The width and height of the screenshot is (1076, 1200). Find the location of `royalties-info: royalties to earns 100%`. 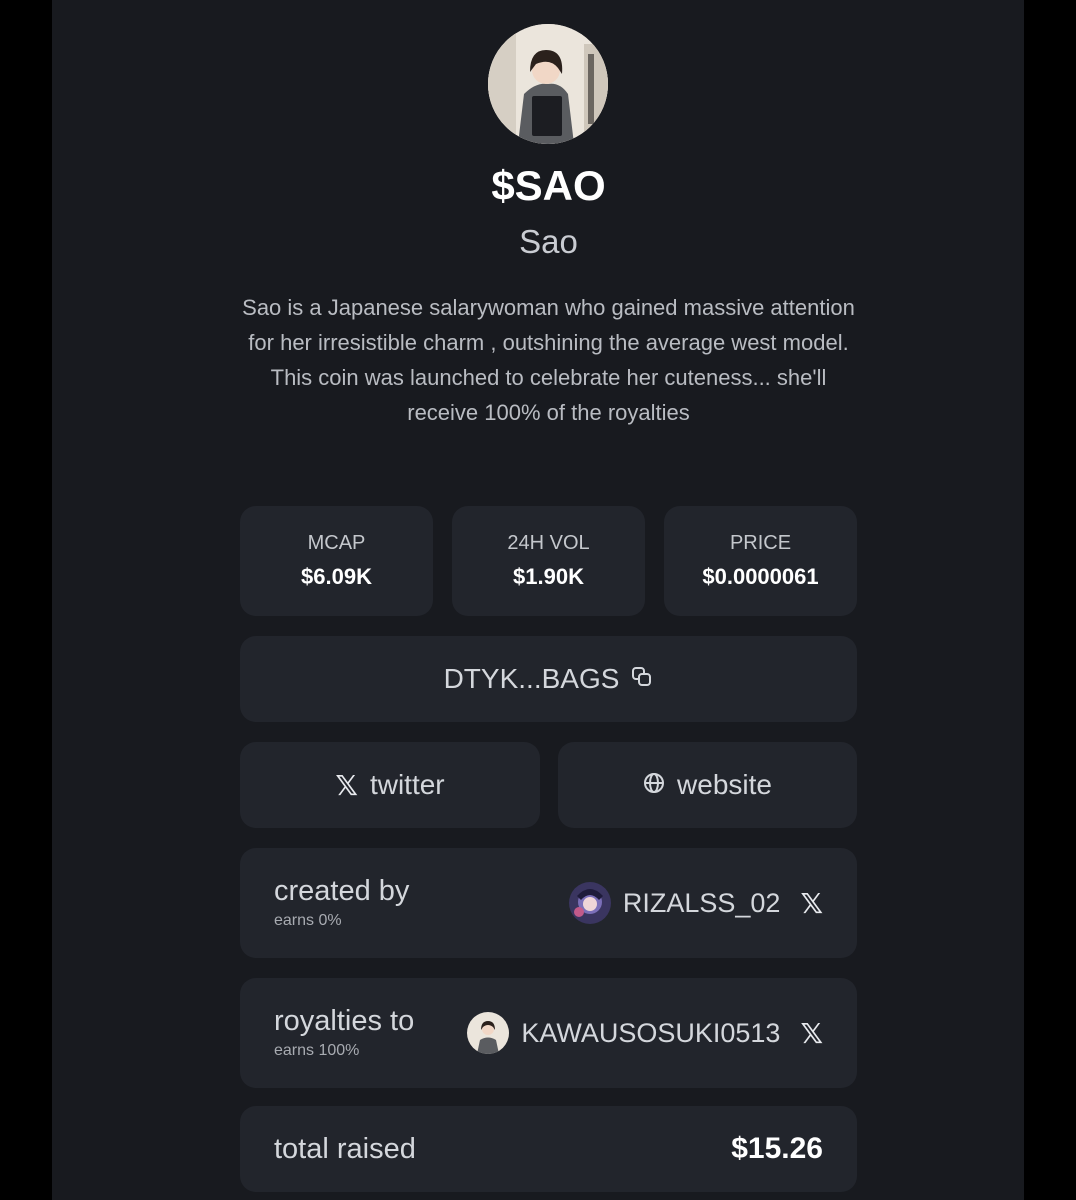

royalties-info: royalties to earns 100% is located at coordinates (344, 1033).